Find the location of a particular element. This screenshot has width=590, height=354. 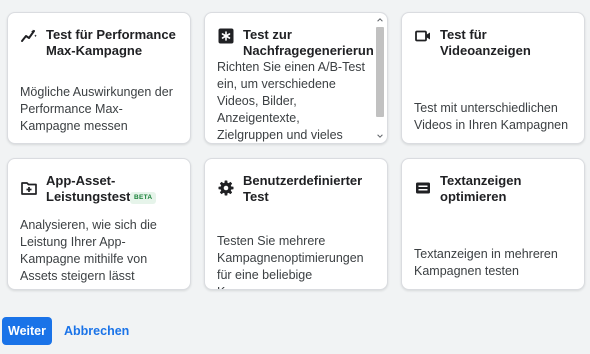

card-title-group: App-Asset-Leistungstest BETA is located at coordinates (101, 189).